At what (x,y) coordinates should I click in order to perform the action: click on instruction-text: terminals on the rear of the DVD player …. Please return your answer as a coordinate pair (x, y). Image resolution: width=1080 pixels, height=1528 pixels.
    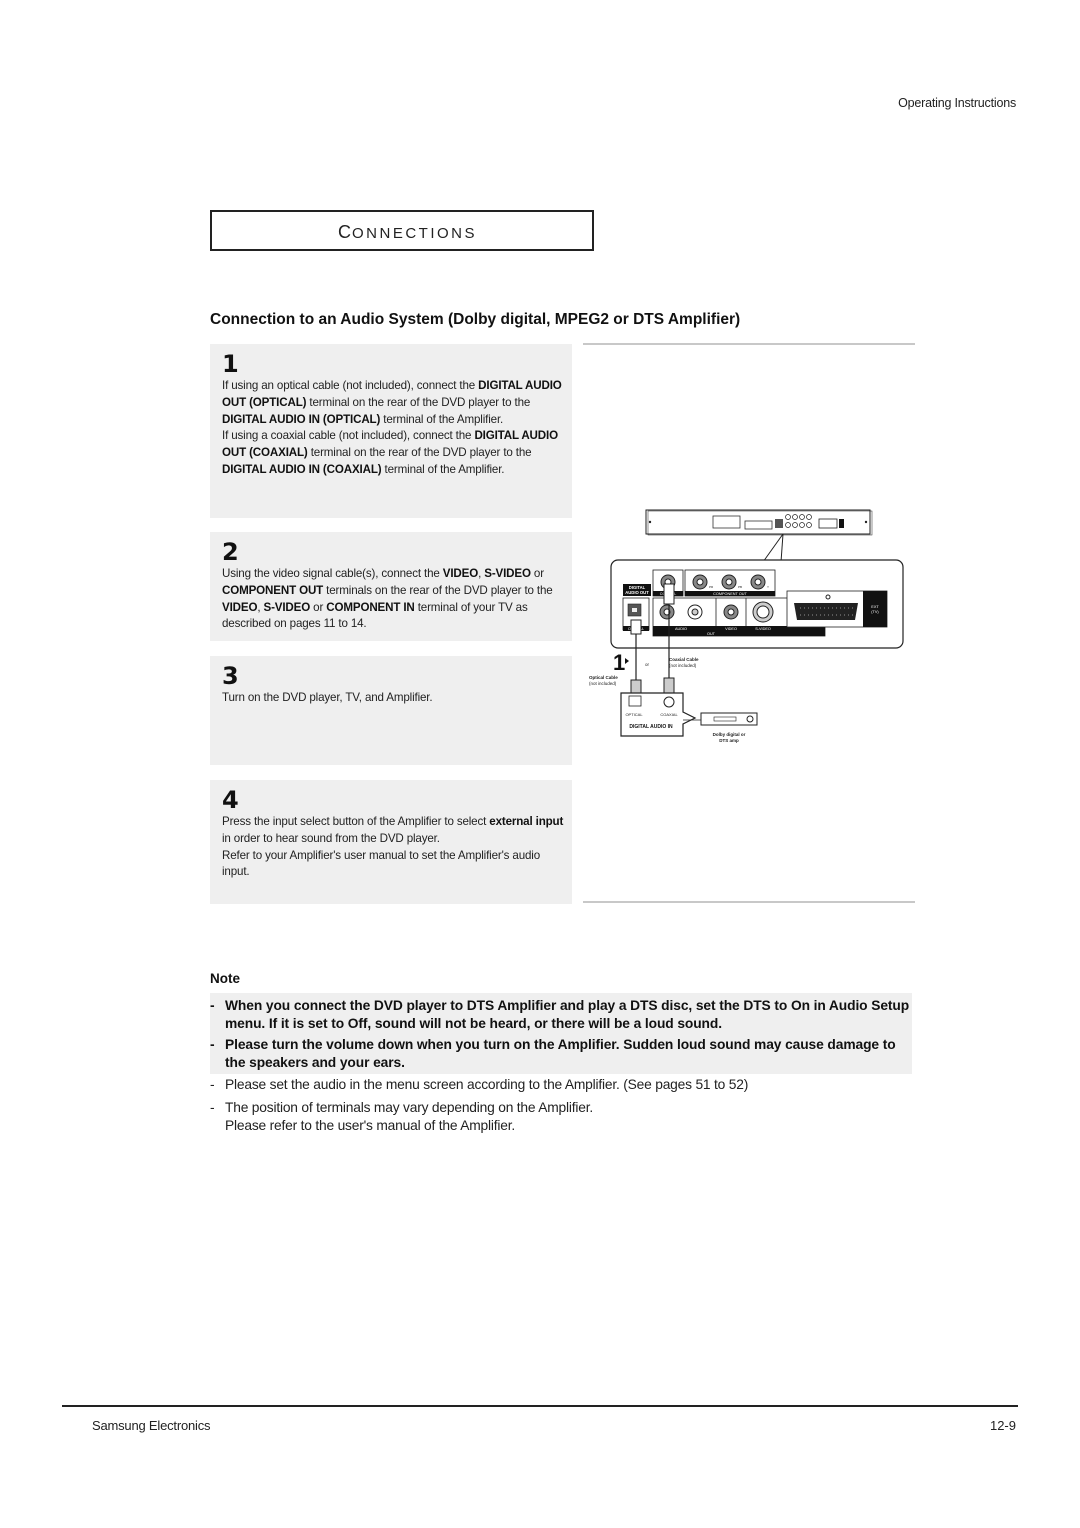
    Looking at the image, I should click on (438, 590).